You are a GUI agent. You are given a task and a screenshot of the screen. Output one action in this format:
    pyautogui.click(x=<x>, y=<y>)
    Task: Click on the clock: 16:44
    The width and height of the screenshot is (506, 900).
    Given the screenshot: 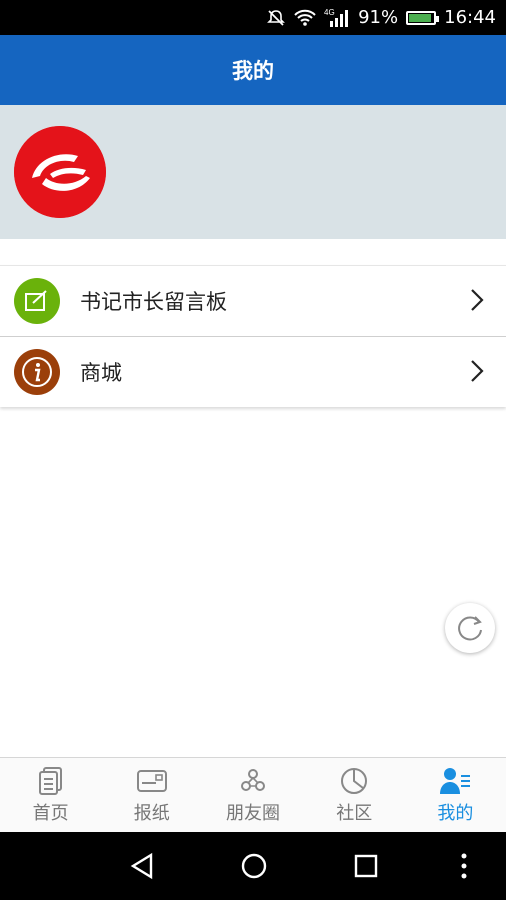 What is the action you would take?
    pyautogui.click(x=470, y=17)
    